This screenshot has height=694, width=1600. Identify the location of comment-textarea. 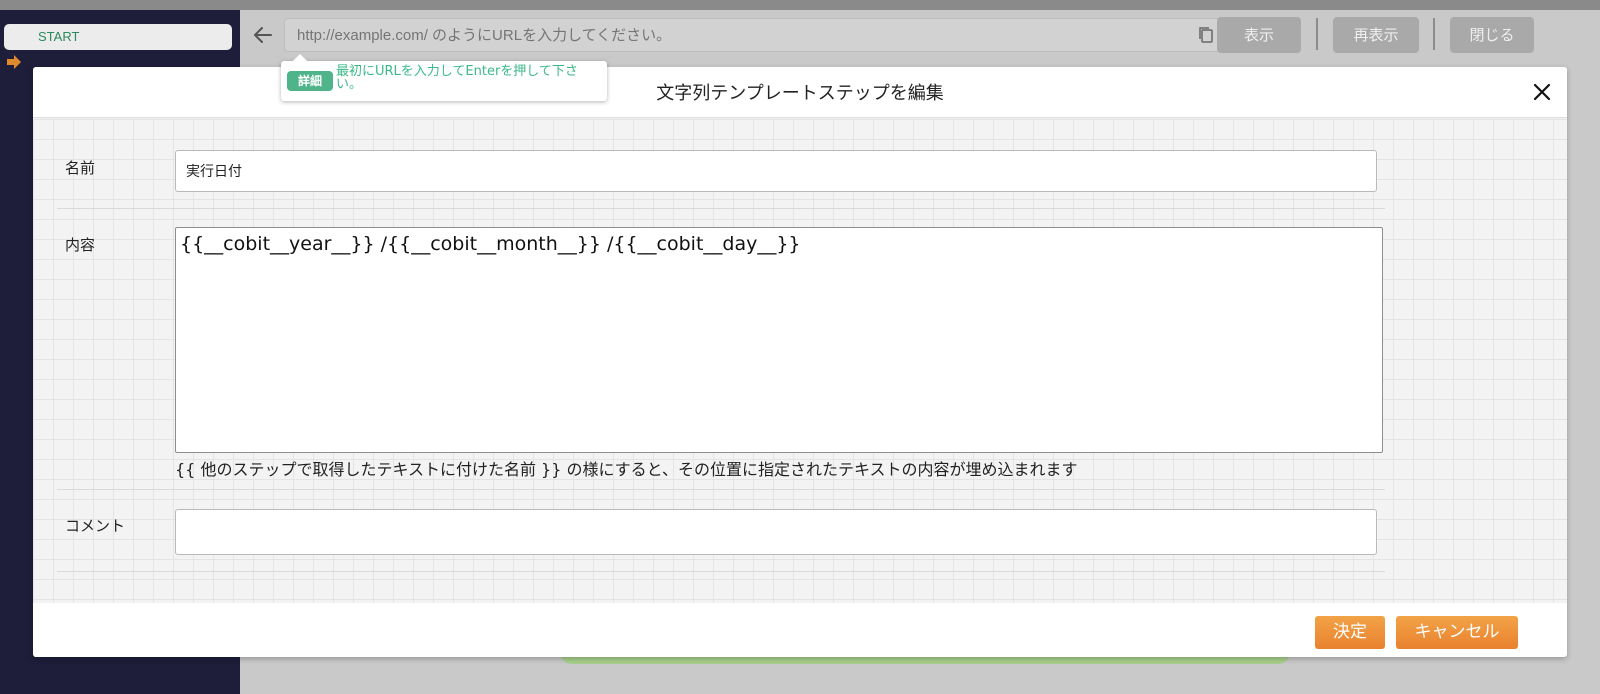
(776, 532).